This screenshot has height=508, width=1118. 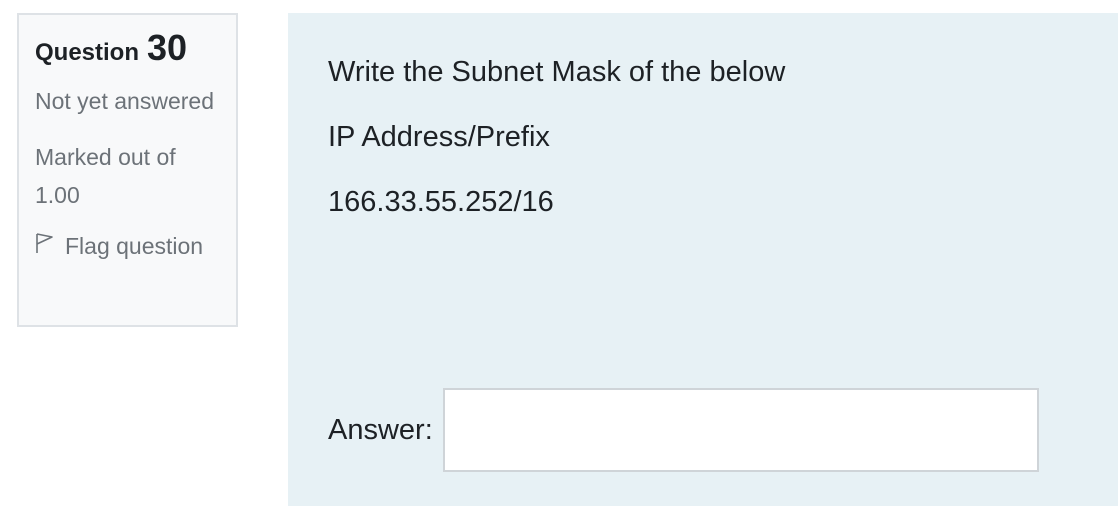 I want to click on answer-input, so click(x=740, y=430).